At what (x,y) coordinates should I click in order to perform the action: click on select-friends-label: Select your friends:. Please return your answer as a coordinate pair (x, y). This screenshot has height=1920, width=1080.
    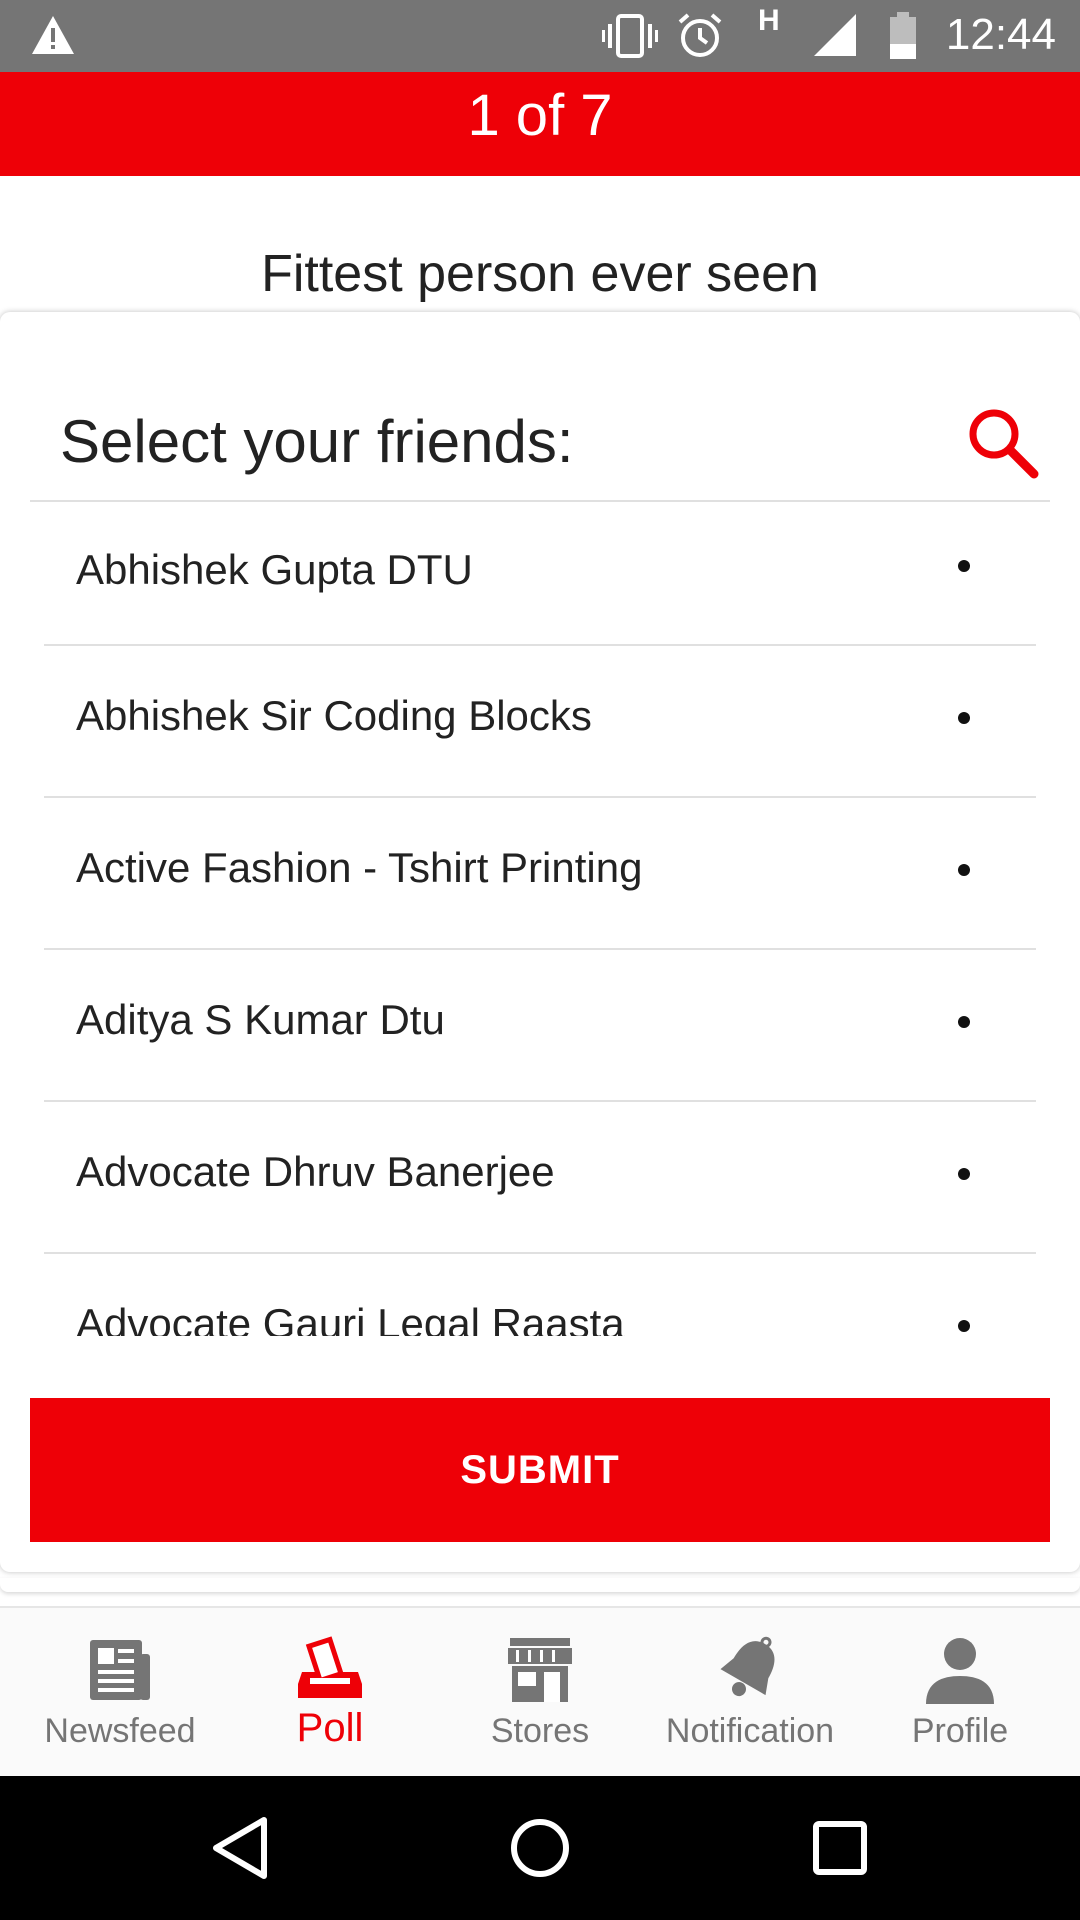
    Looking at the image, I should click on (317, 441).